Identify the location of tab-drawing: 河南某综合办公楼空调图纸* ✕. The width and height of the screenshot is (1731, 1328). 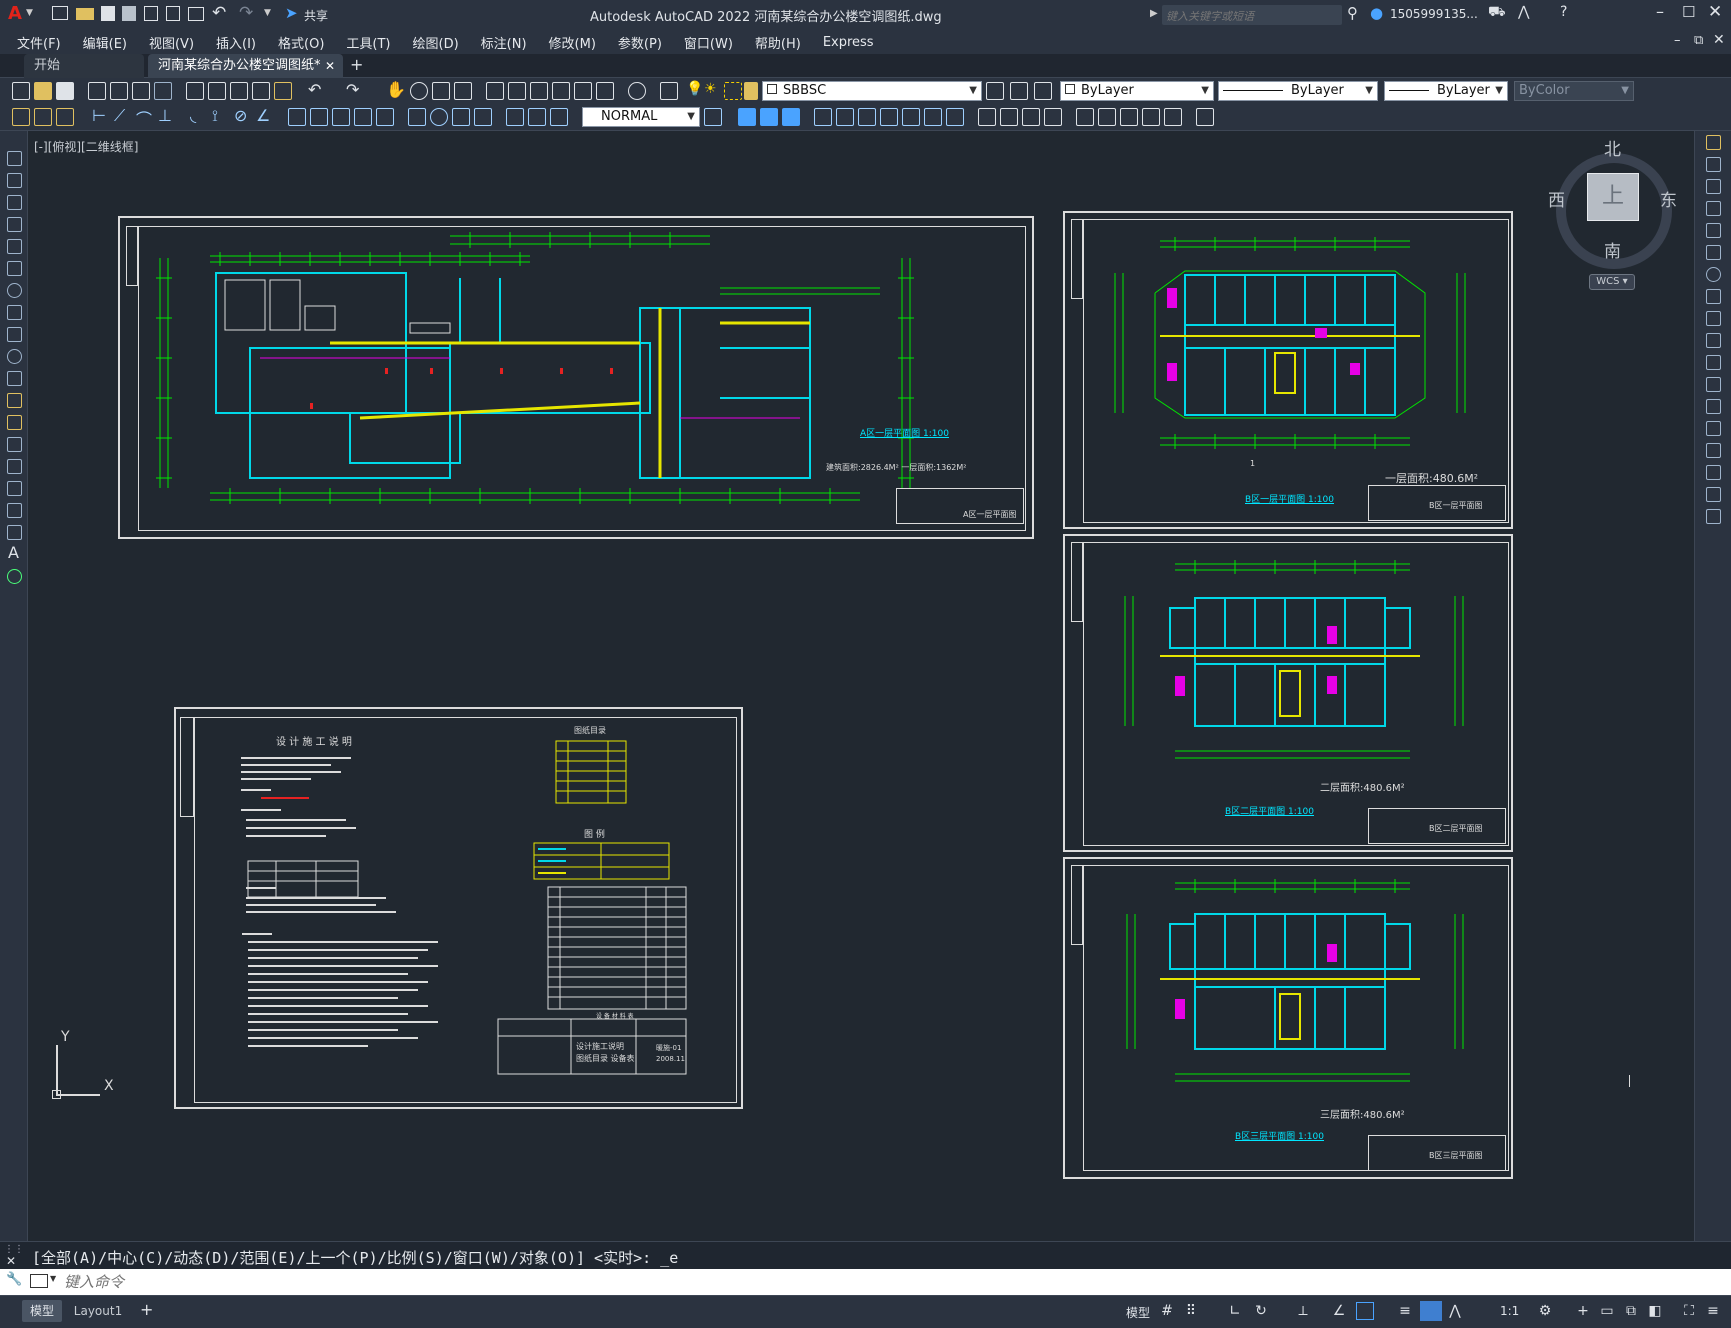
(245, 66).